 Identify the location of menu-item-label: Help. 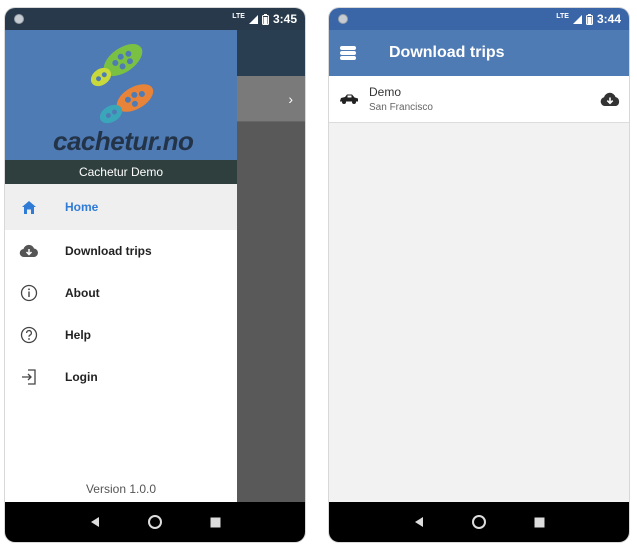
(78, 335).